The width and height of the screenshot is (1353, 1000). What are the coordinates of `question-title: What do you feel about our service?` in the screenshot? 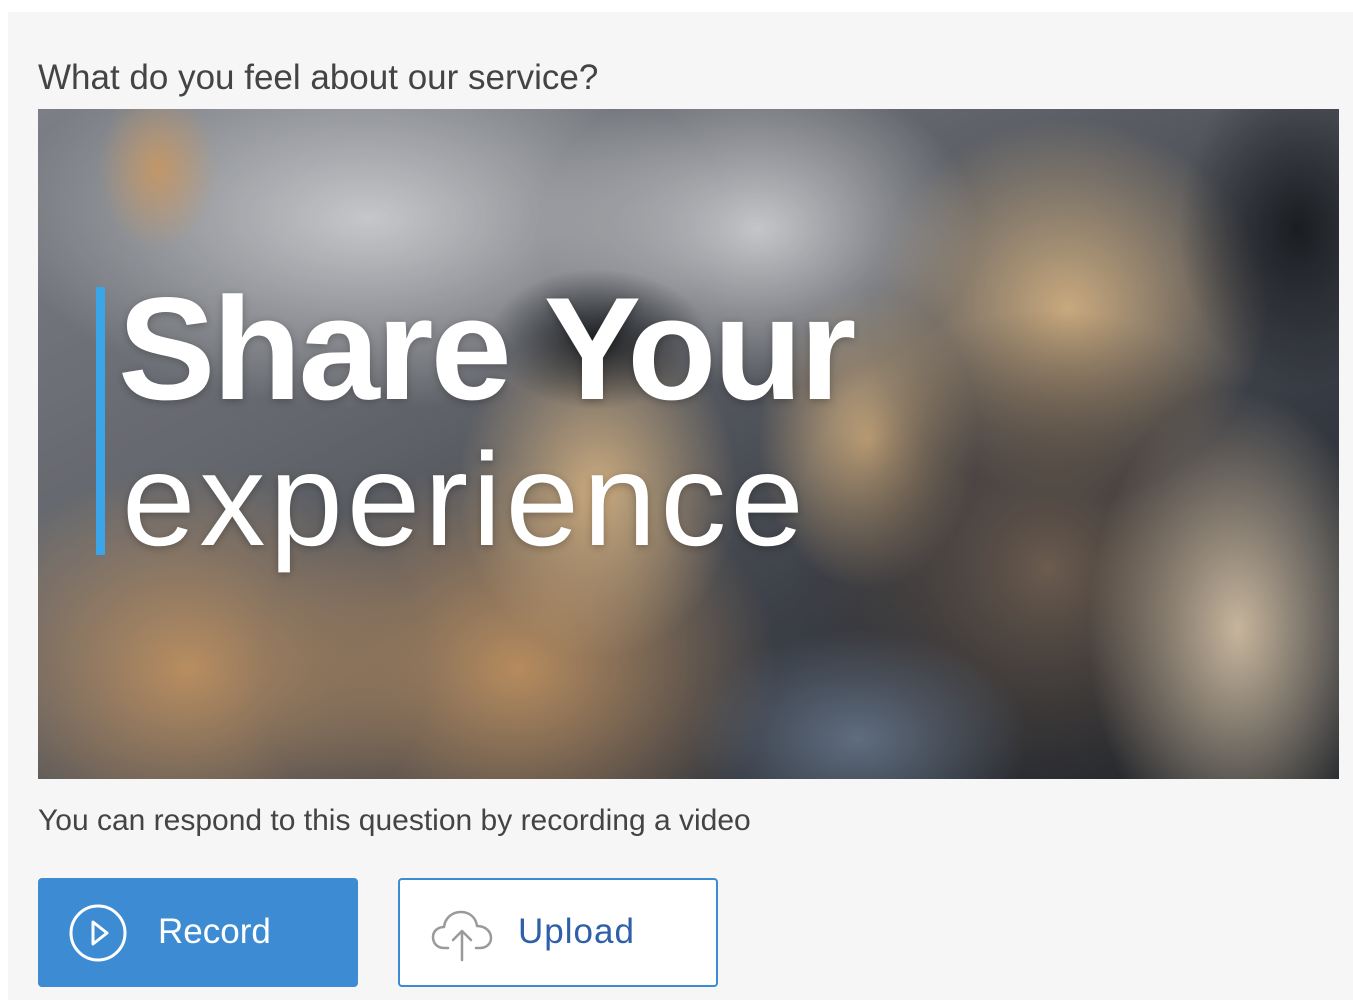 It's located at (318, 77).